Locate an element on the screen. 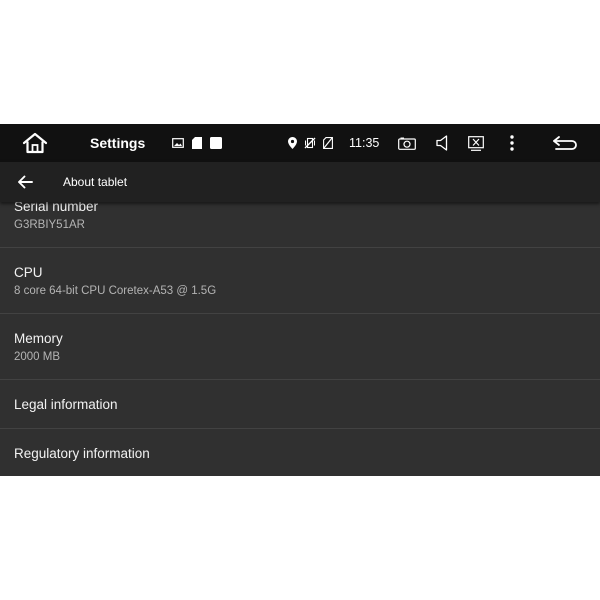 This screenshot has width=600, height=600. speaker-icon is located at coordinates (441, 143).